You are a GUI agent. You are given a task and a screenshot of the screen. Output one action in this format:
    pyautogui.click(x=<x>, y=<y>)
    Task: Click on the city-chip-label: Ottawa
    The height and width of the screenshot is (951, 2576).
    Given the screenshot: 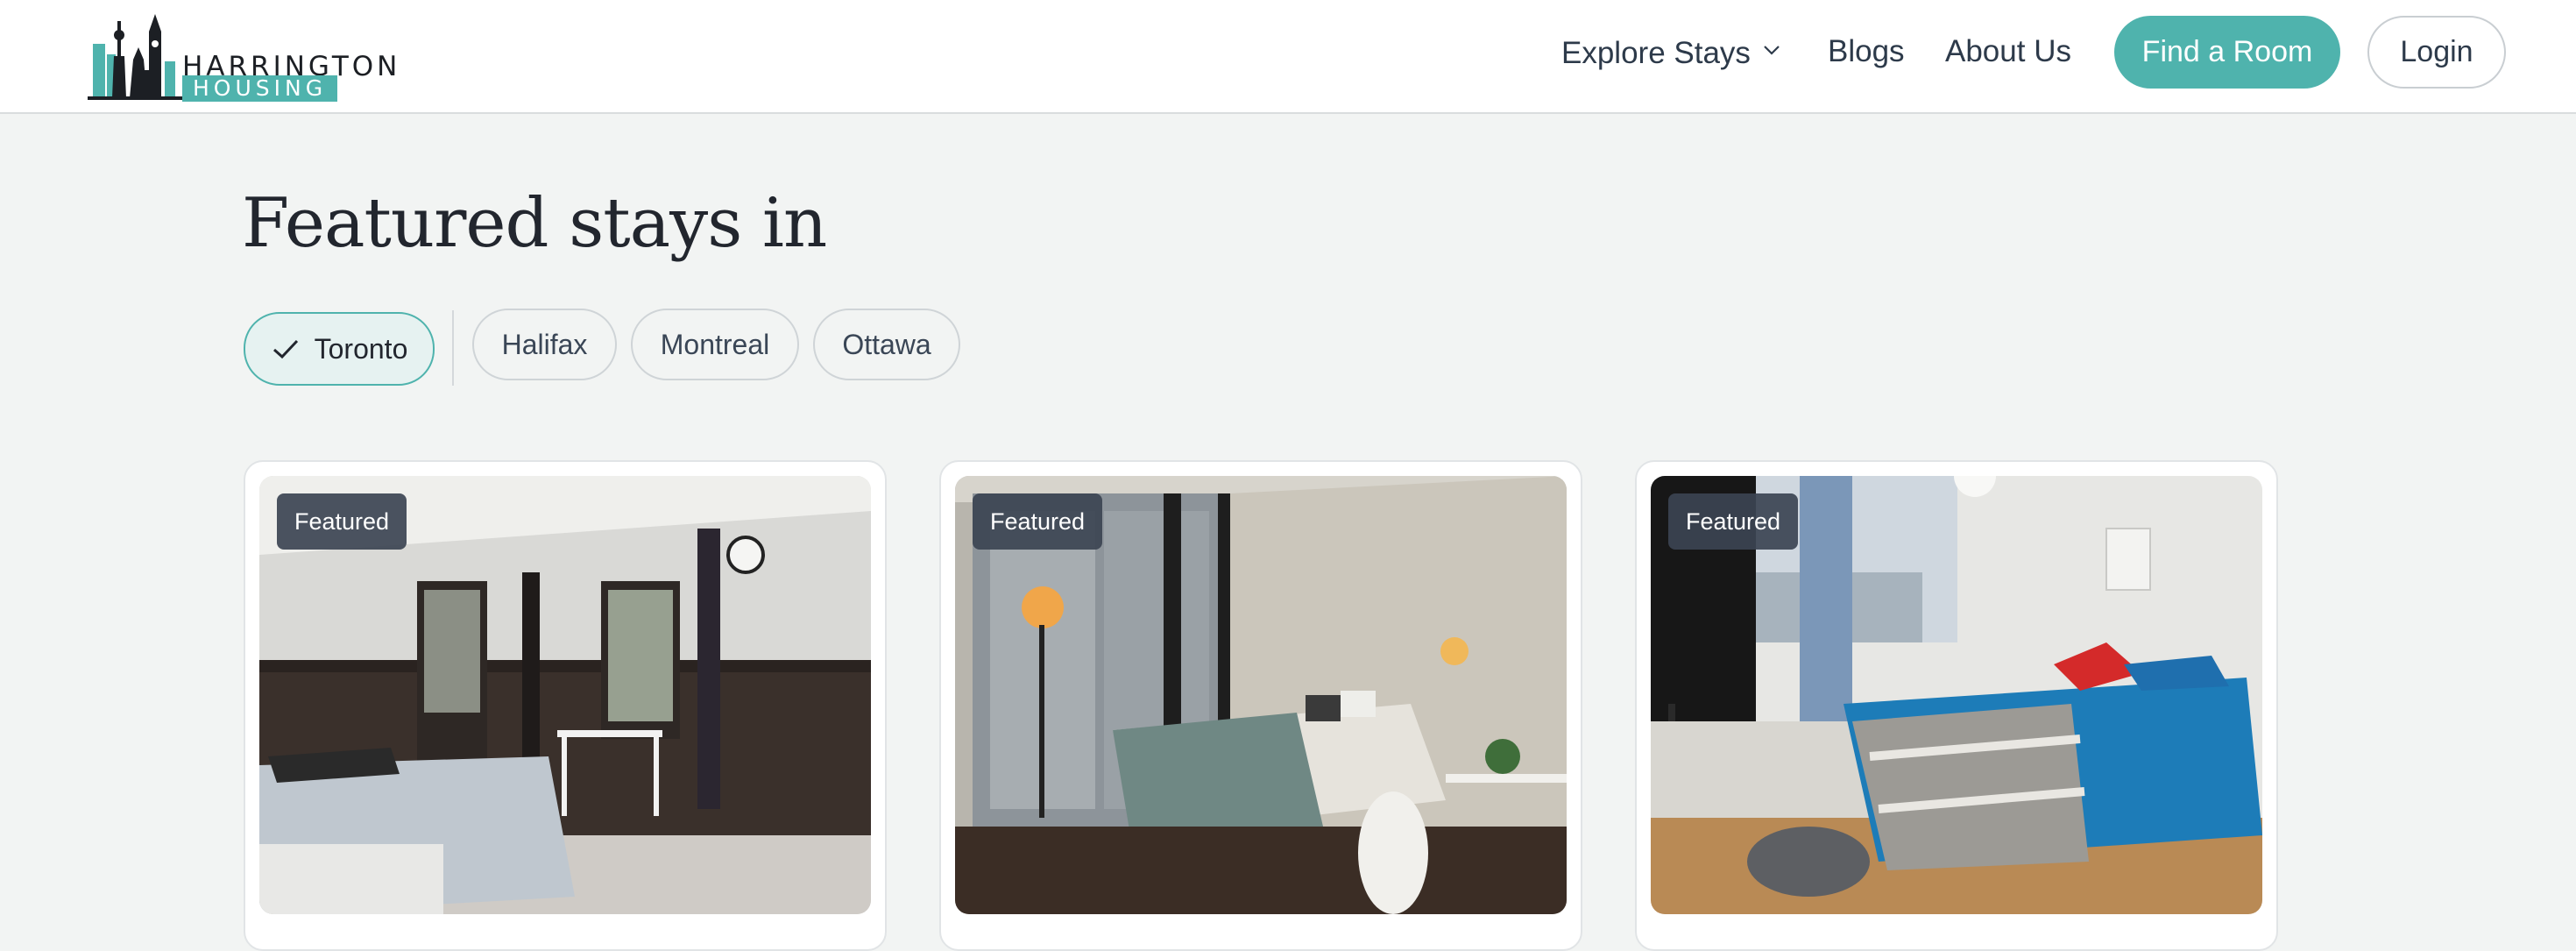 What is the action you would take?
    pyautogui.click(x=886, y=344)
    